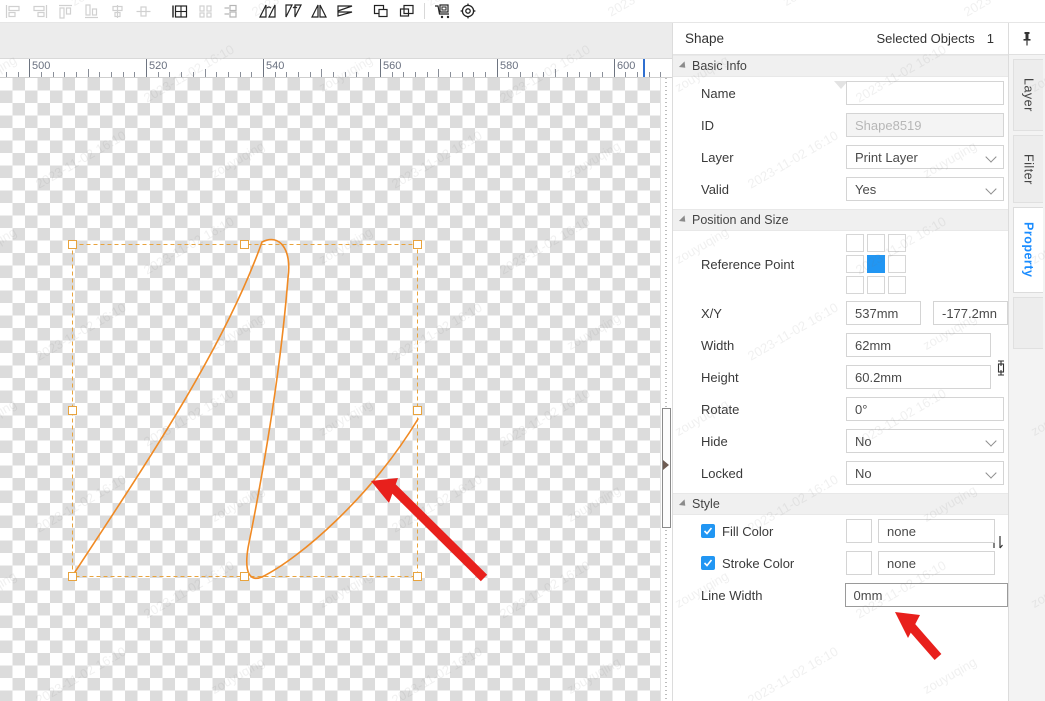 The width and height of the screenshot is (1045, 701). What do you see at coordinates (707, 125) in the screenshot?
I see `label-id: ID` at bounding box center [707, 125].